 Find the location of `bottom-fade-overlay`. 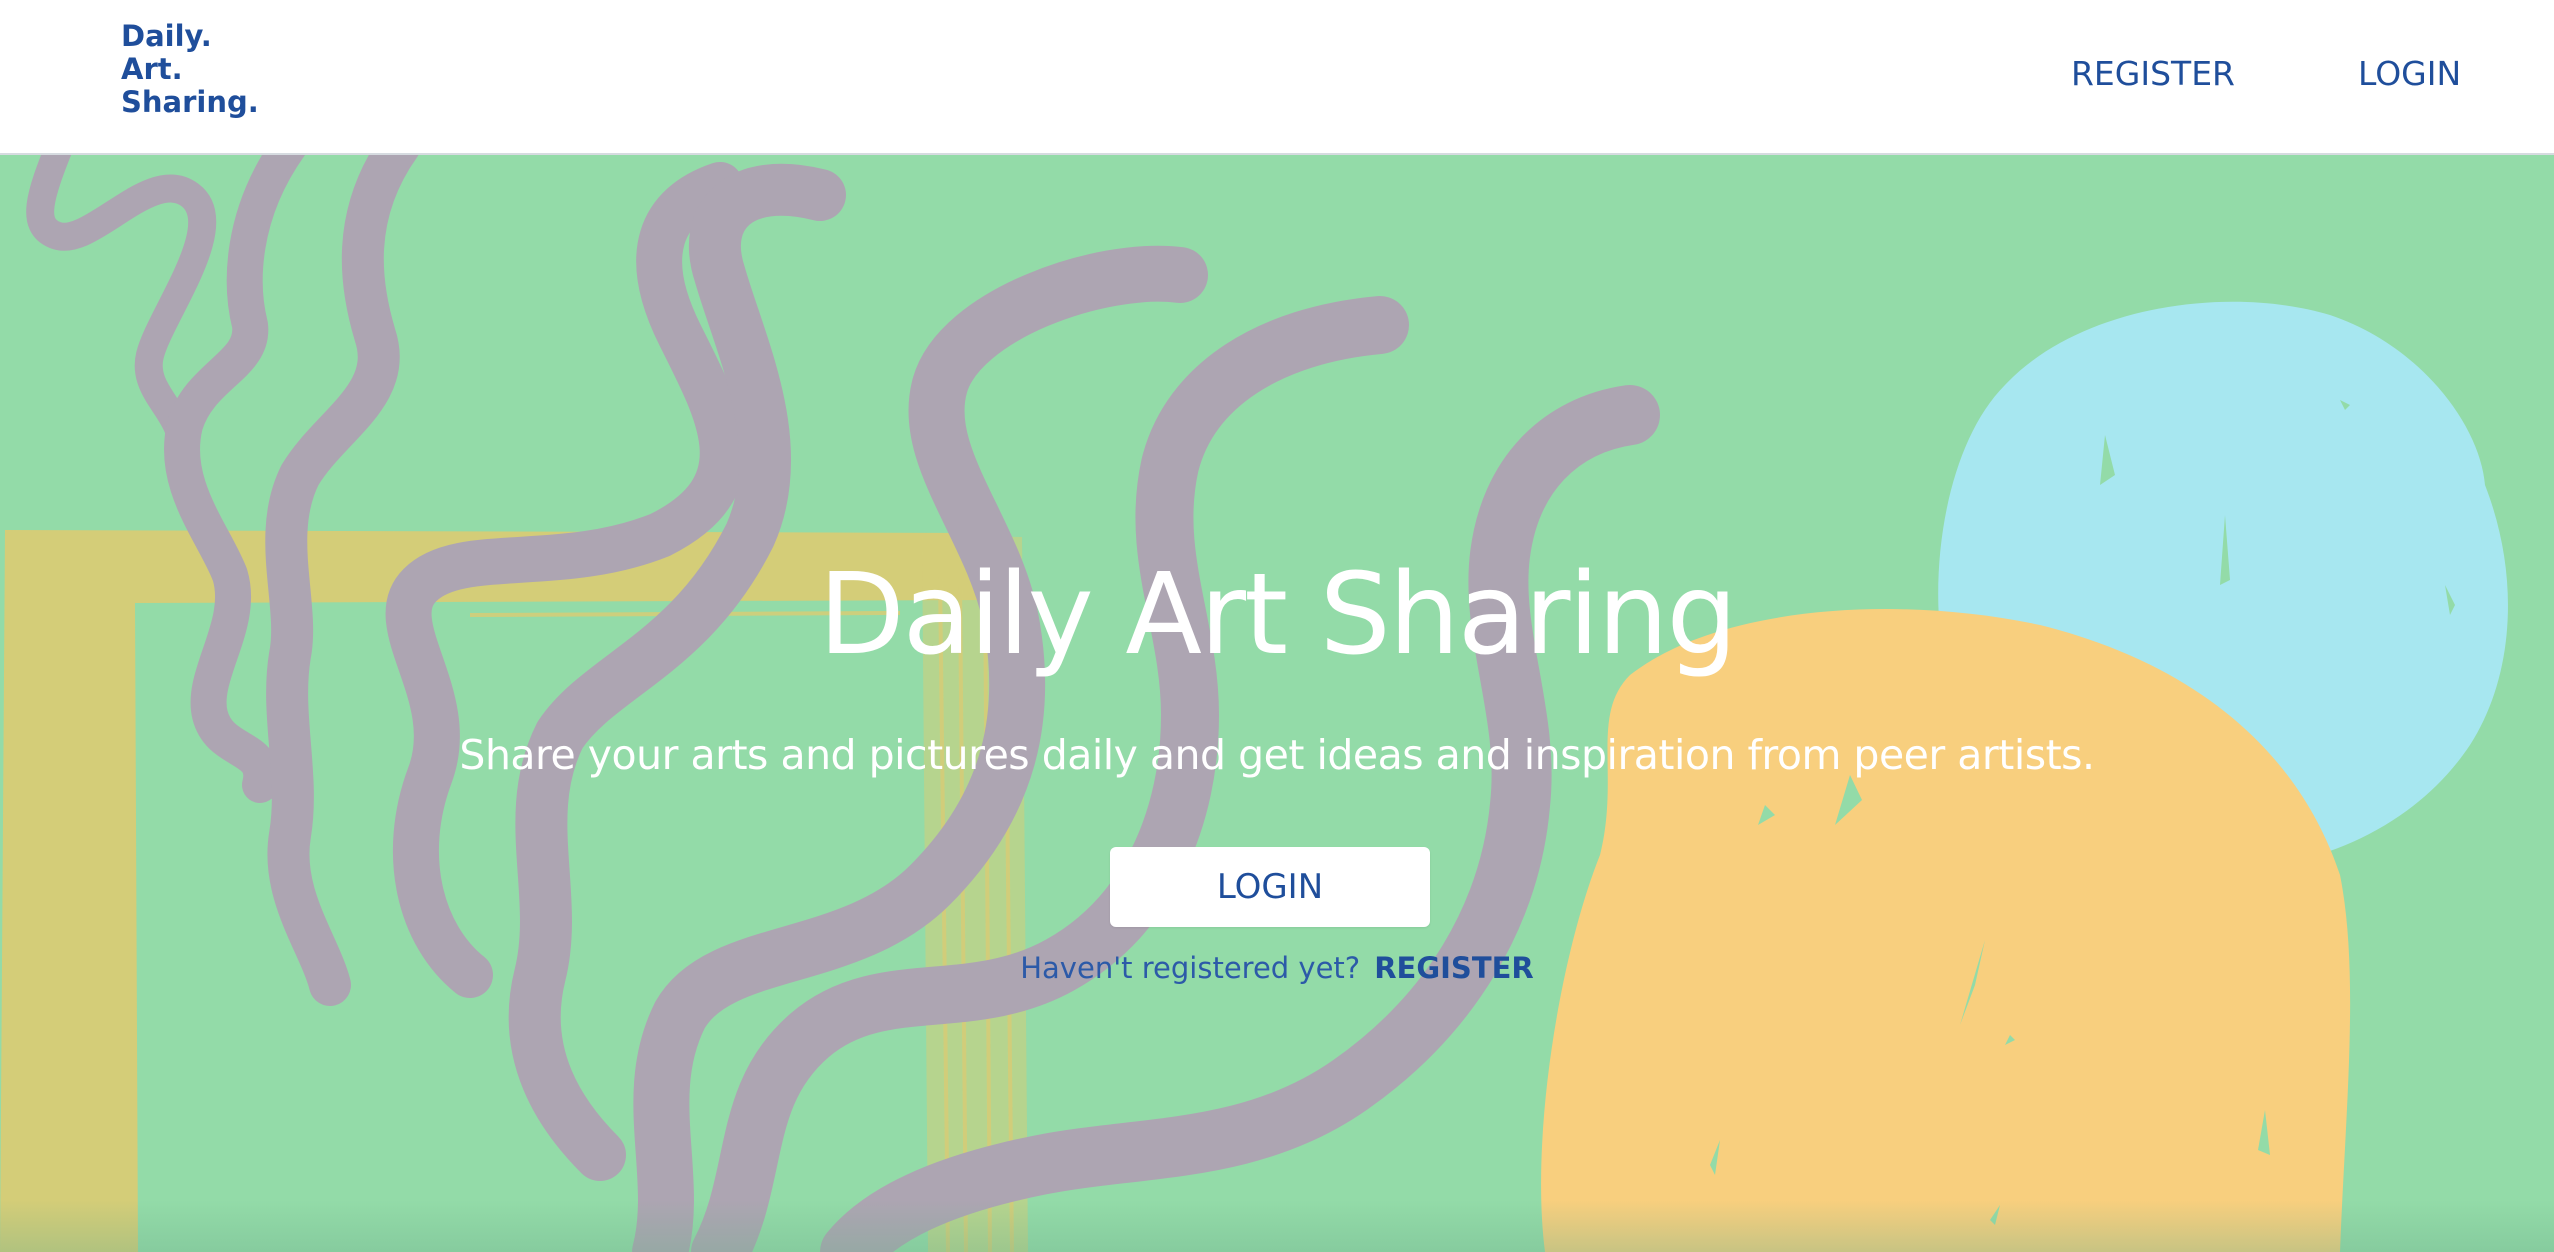

bottom-fade-overlay is located at coordinates (1277, 1226).